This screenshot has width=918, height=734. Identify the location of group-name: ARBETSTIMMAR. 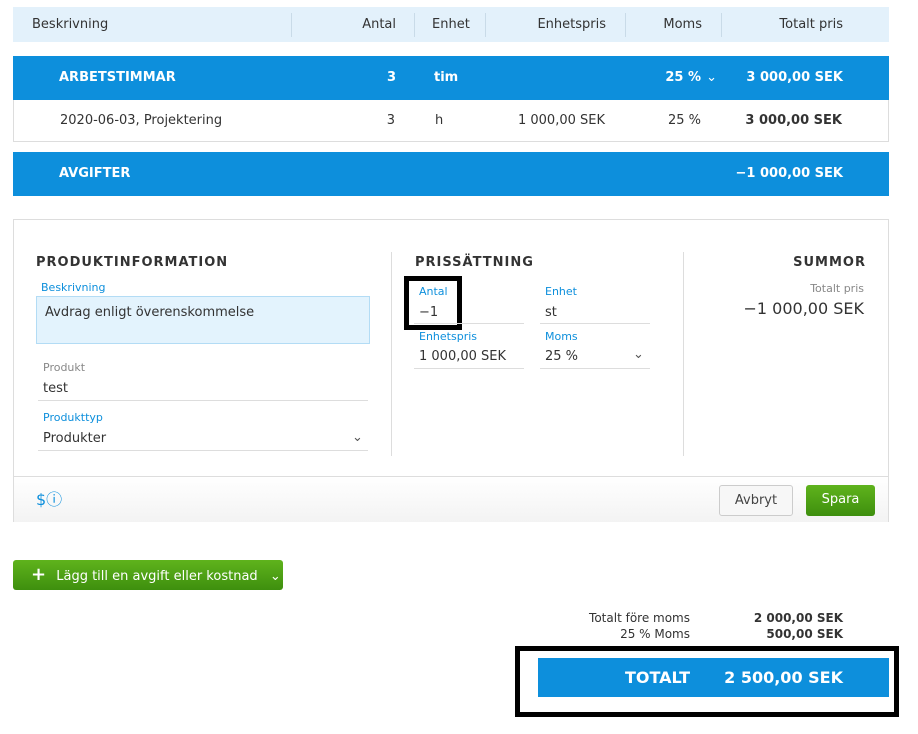
(117, 77).